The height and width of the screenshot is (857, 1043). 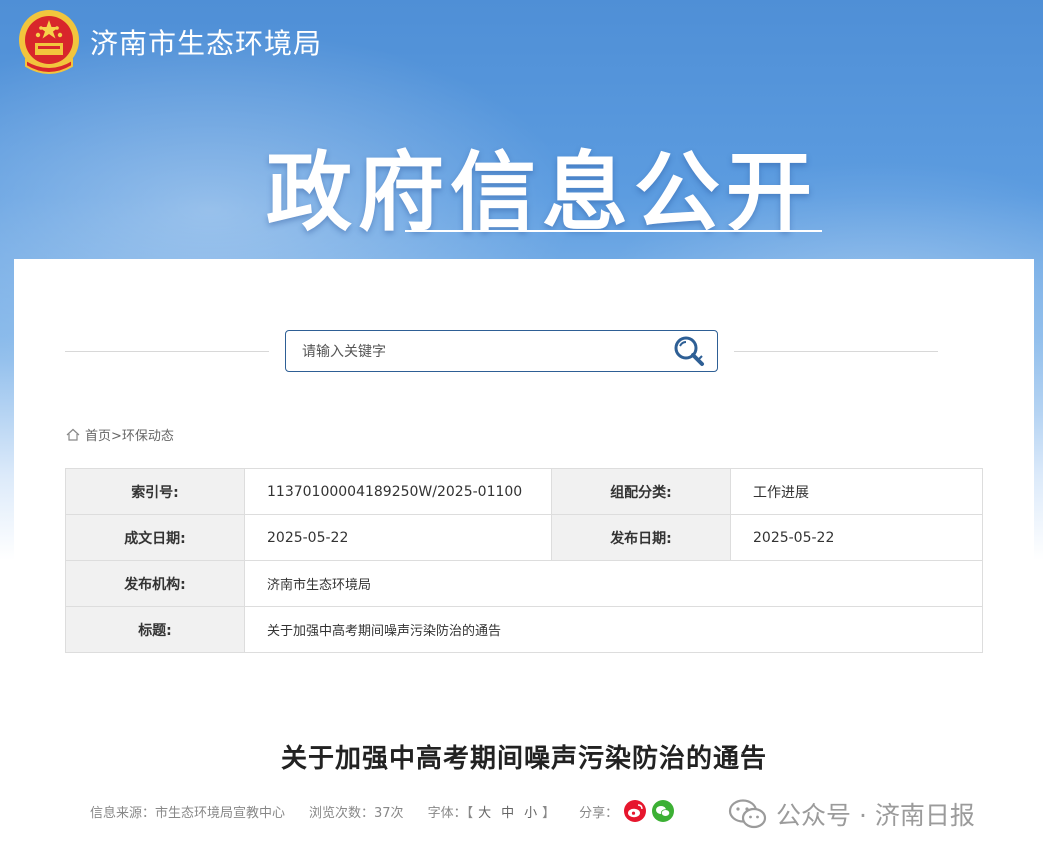 I want to click on watermark: 公众号 · 济南日报, so click(x=851, y=814).